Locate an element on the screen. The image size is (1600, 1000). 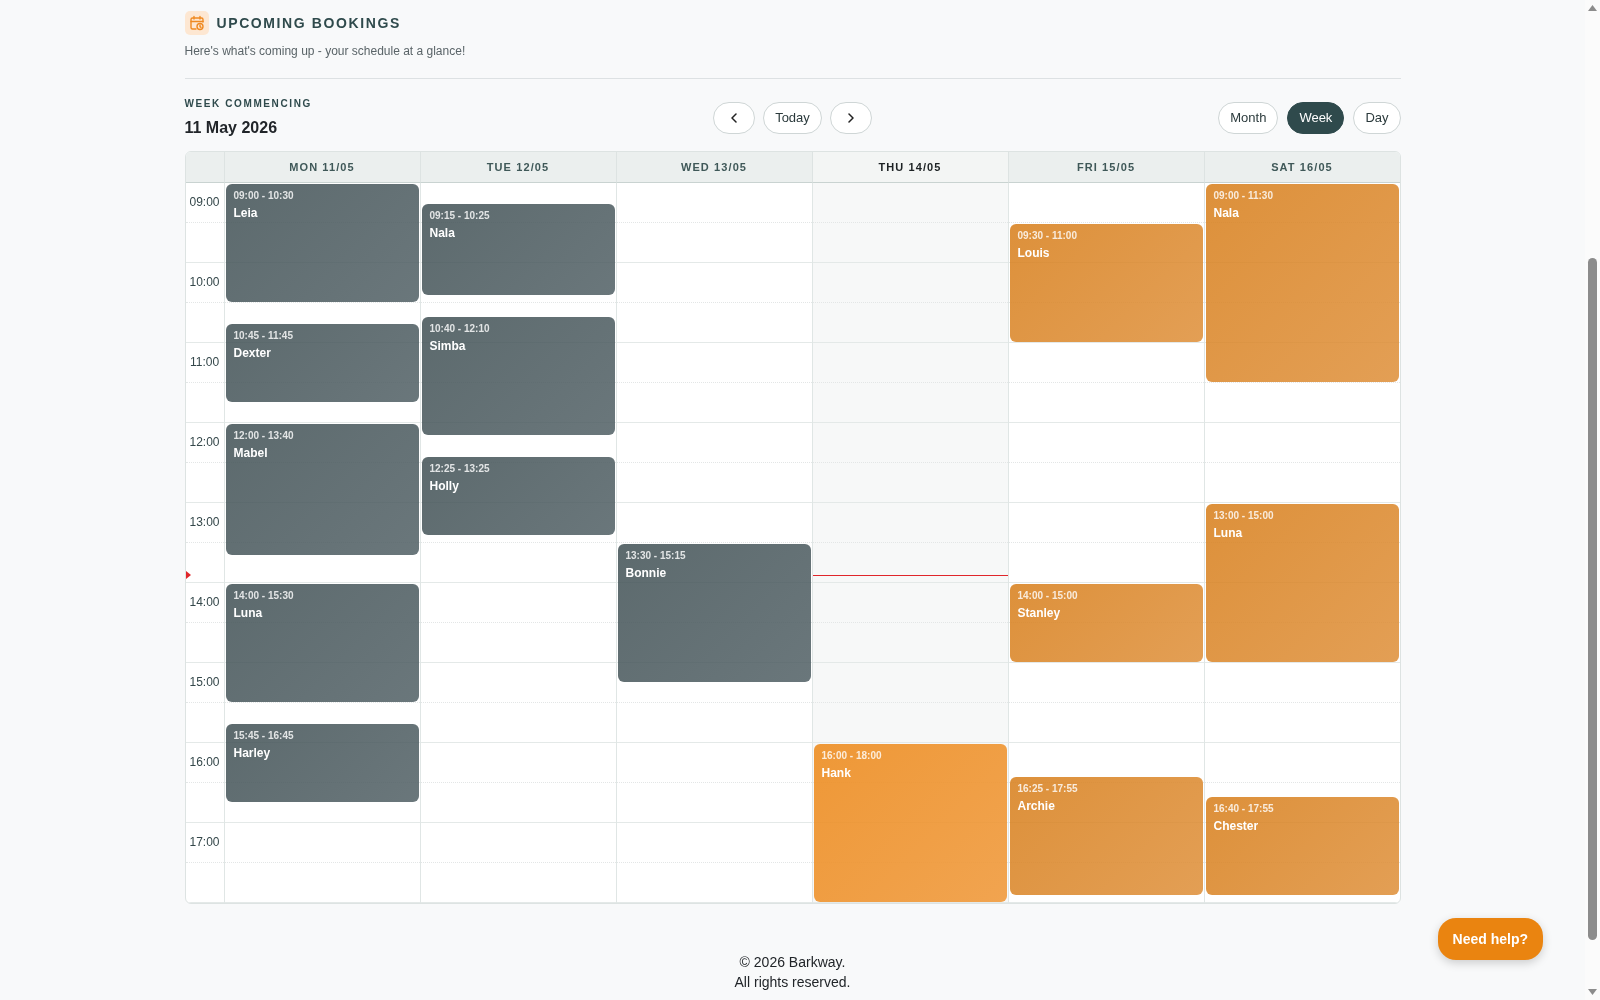
booking-card: 12:25 - 13:25 Holly is located at coordinates (518, 496).